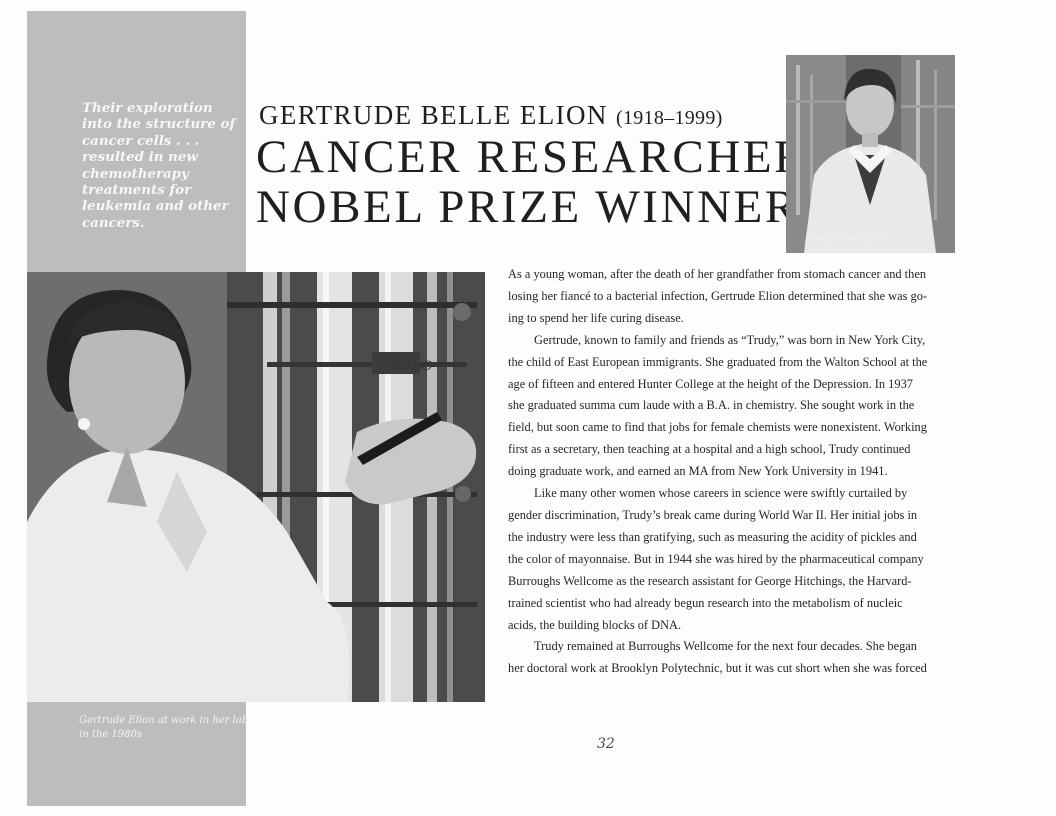 This screenshot has height=816, width=1056. What do you see at coordinates (606, 744) in the screenshot?
I see `page-number: 32` at bounding box center [606, 744].